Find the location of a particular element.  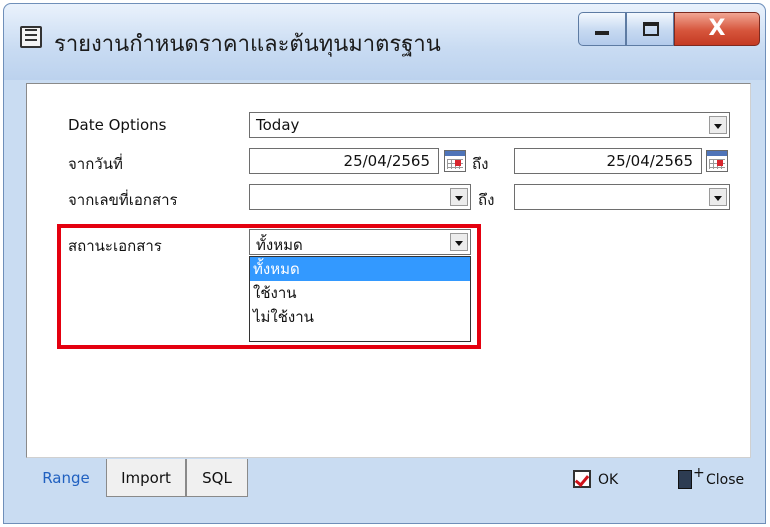

from-date-value: 25/04/2565 is located at coordinates (386, 161).